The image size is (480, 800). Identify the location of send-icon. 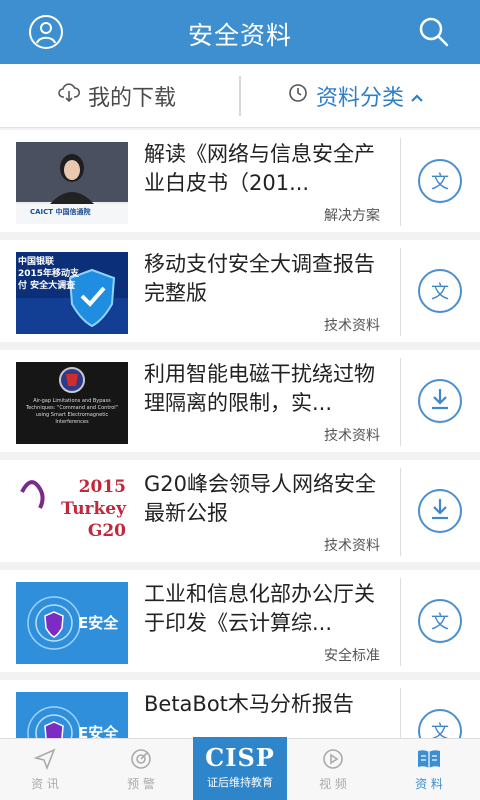
(45, 759).